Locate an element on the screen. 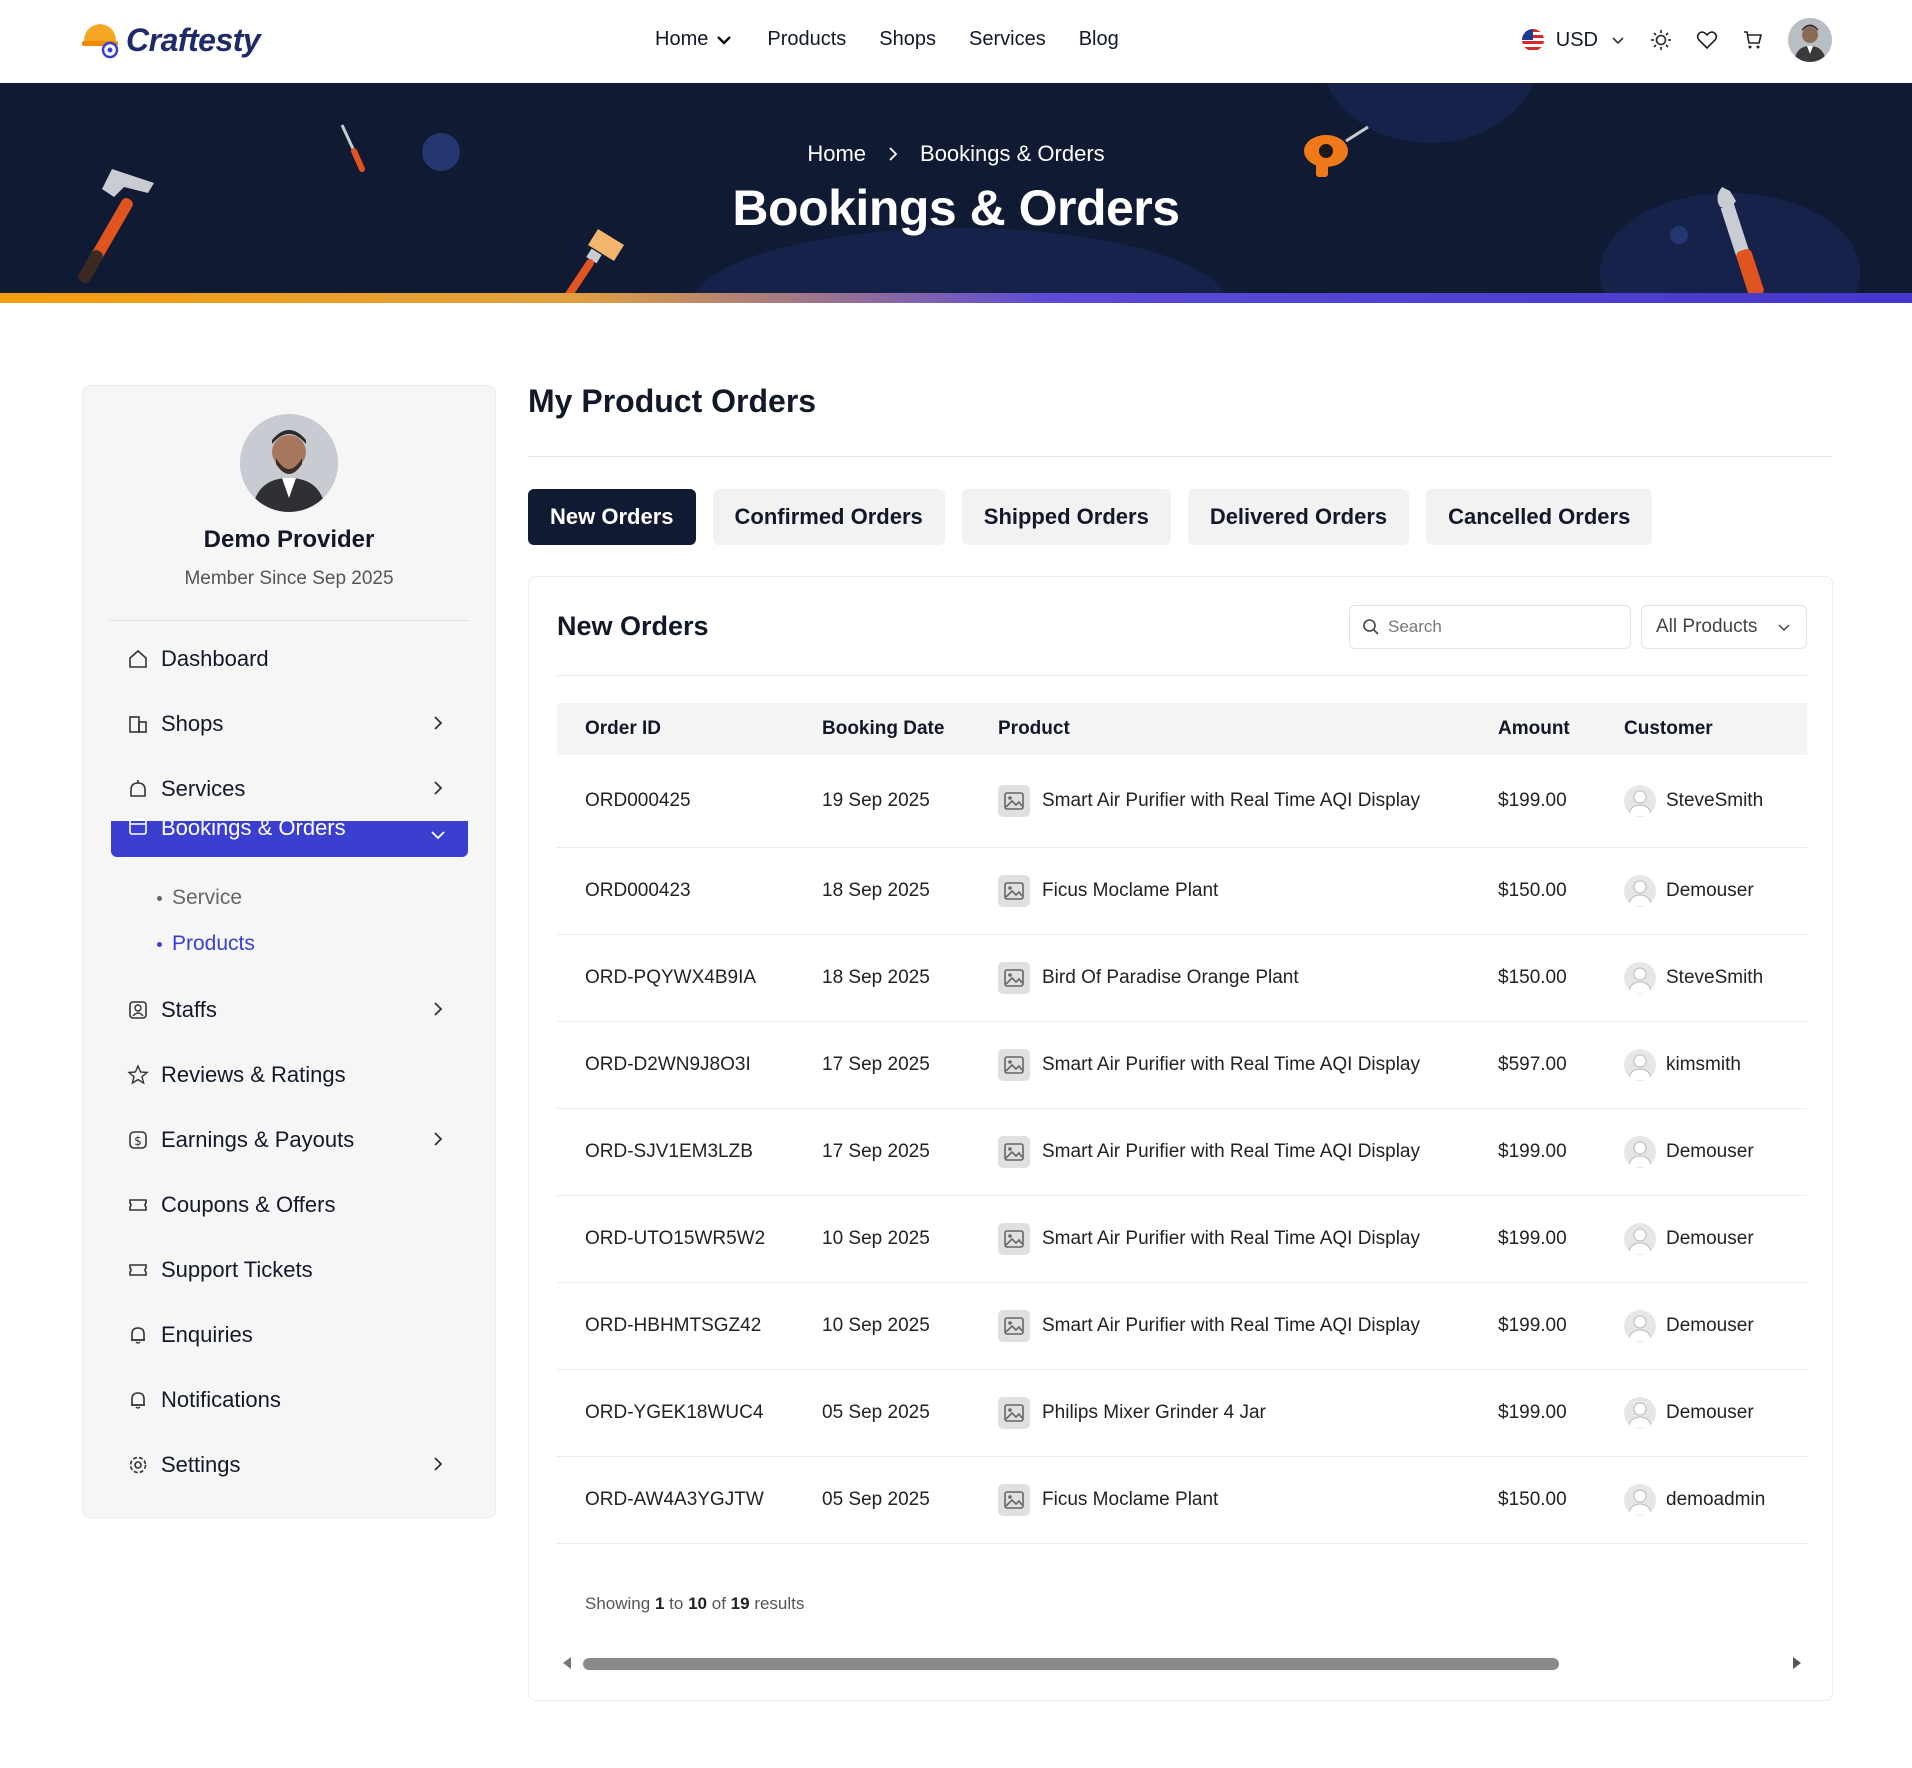 Image resolution: width=1912 pixels, height=1768 pixels. sidebar-item-bookings-orders: Bookings & Orders is located at coordinates (289, 836).